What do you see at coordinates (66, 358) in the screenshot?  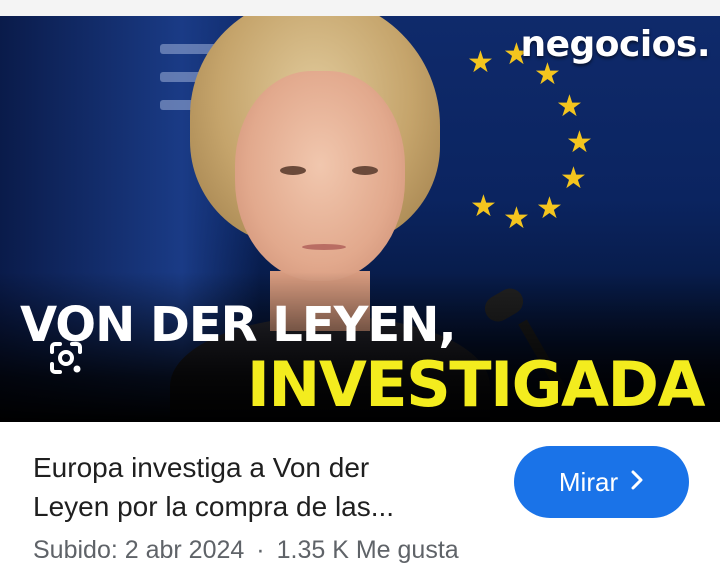 I see `image-search-icon` at bounding box center [66, 358].